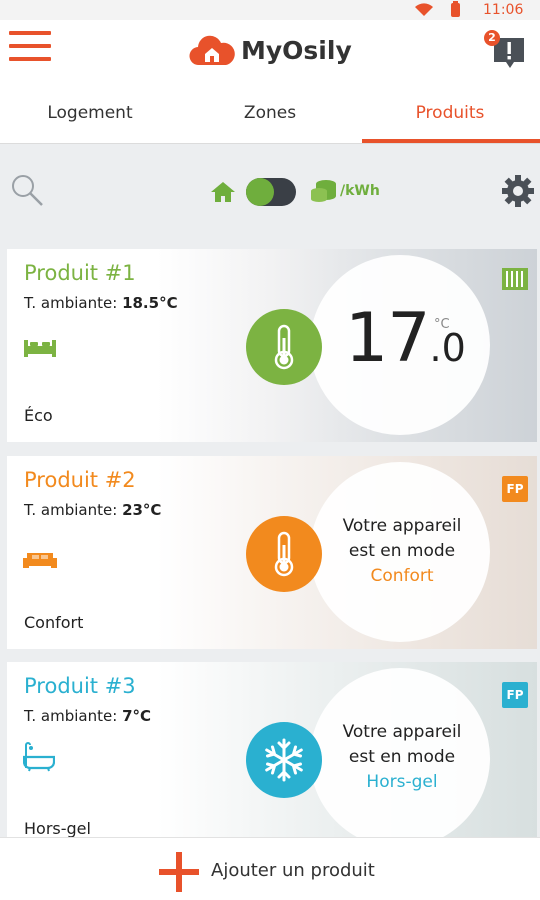 The height and width of the screenshot is (900, 540). Describe the element at coordinates (360, 191) in the screenshot. I see `unit-label: /kWh` at that location.